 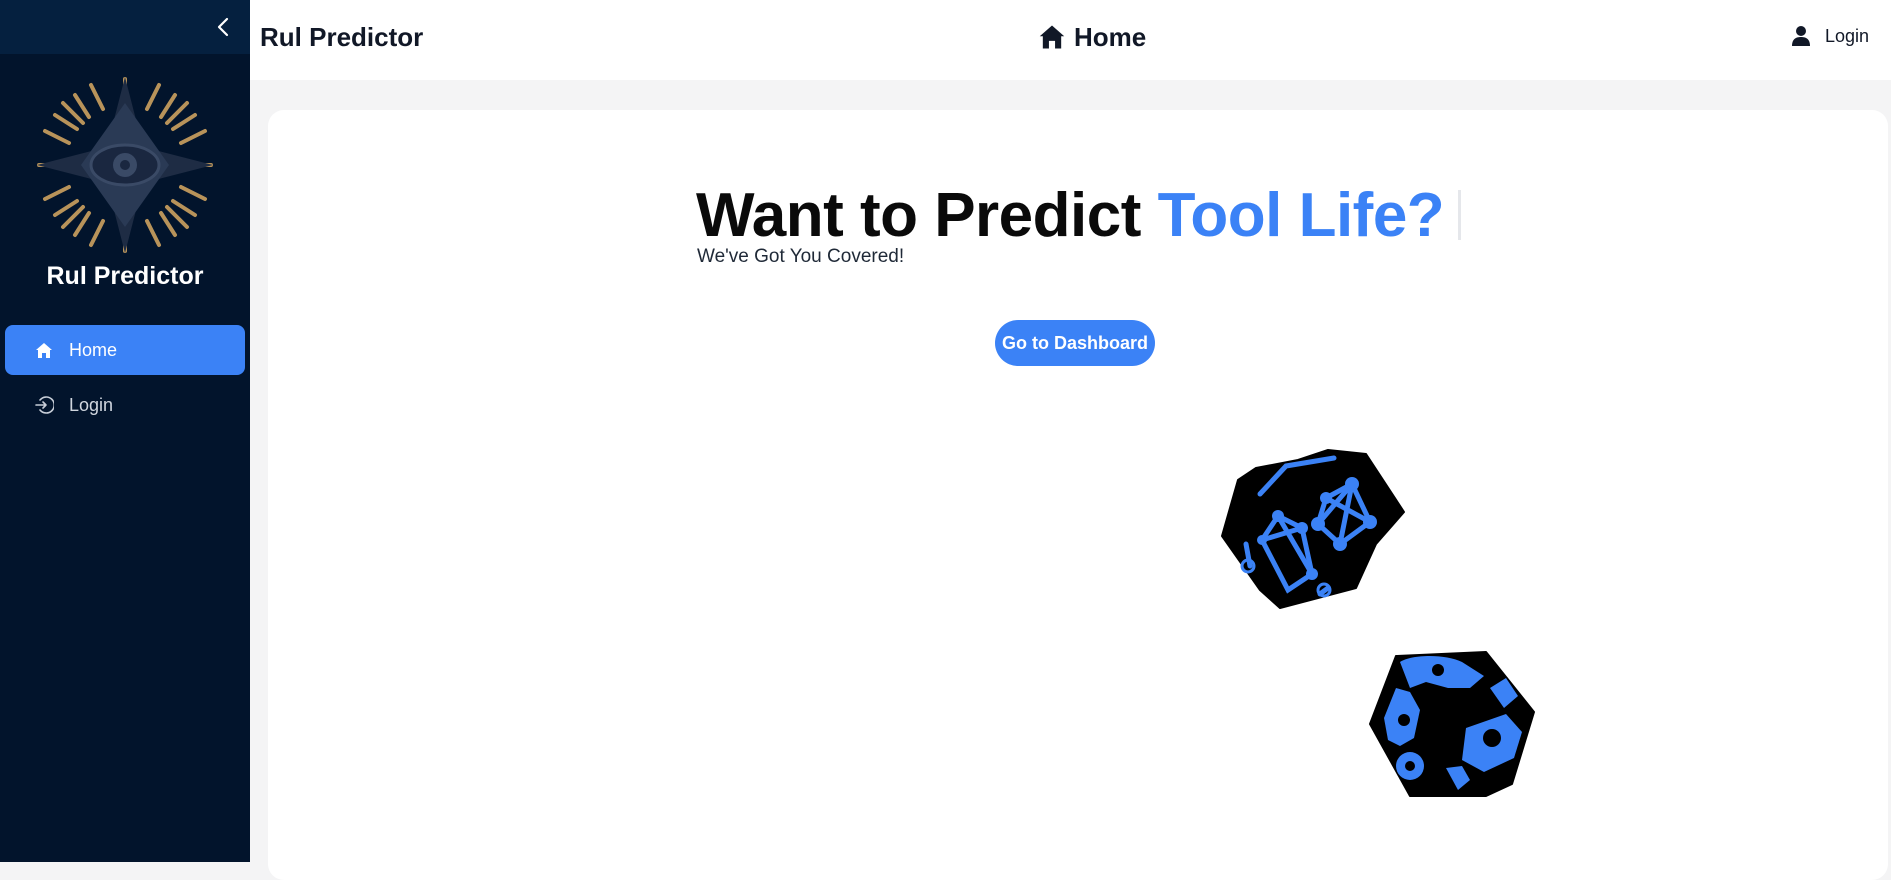 I want to click on header-brand: Rul Predictor, so click(x=342, y=37).